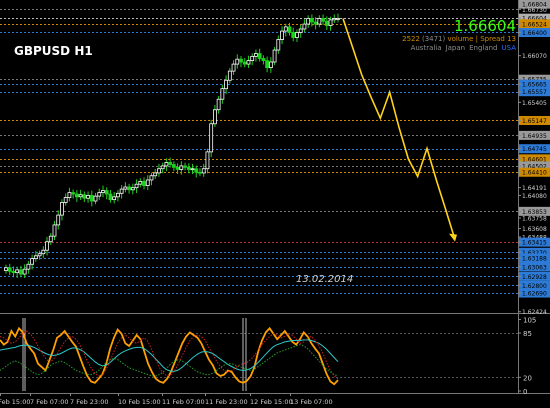 This screenshot has height=408, width=550. Describe the element at coordinates (485, 26) in the screenshot. I see `bid-price: 1.66604` at that location.